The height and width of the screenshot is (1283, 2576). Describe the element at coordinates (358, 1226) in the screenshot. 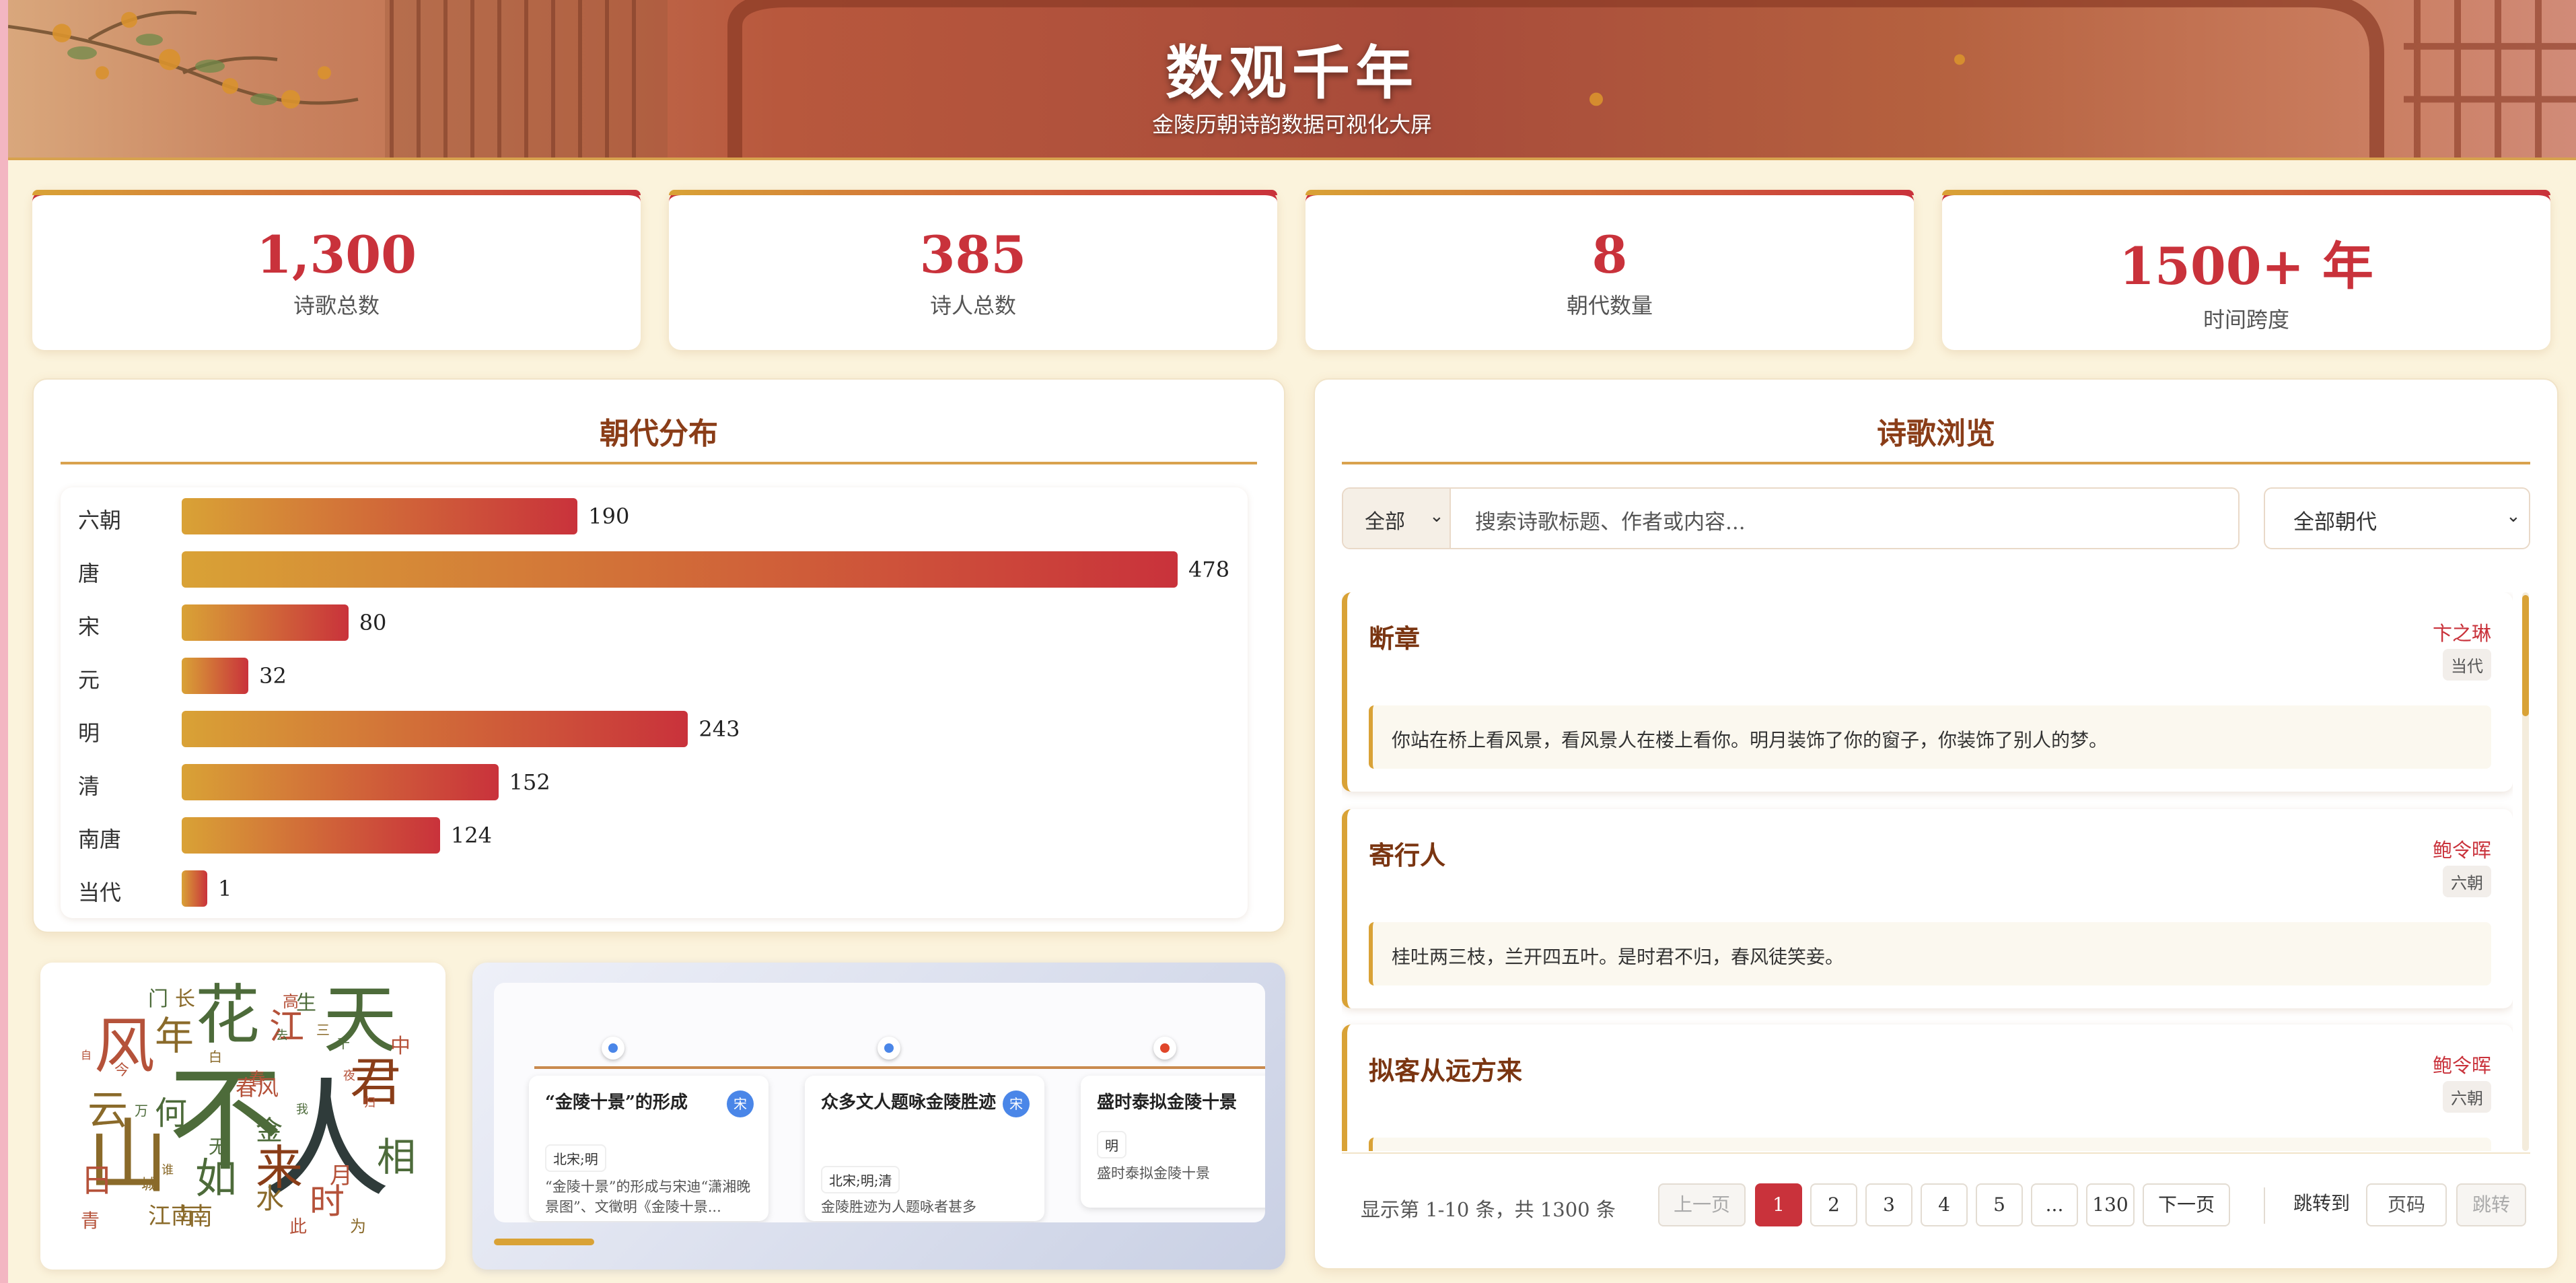

I see `word-cloud-word: 为` at that location.